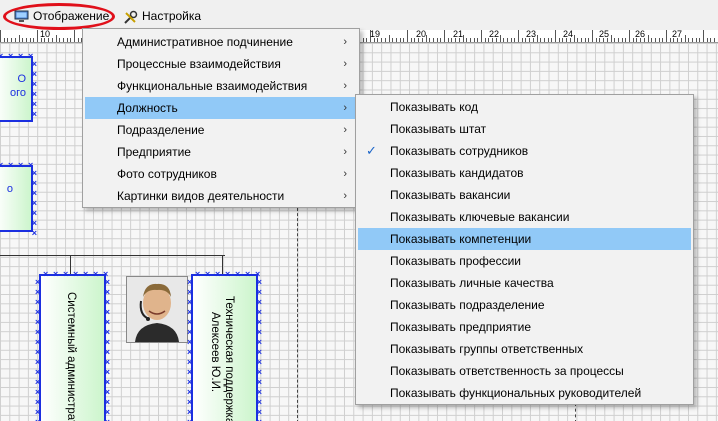 The height and width of the screenshot is (421, 718). Describe the element at coordinates (221, 196) in the screenshot. I see `view-menu-item: Картинки видов деятельности ›` at that location.